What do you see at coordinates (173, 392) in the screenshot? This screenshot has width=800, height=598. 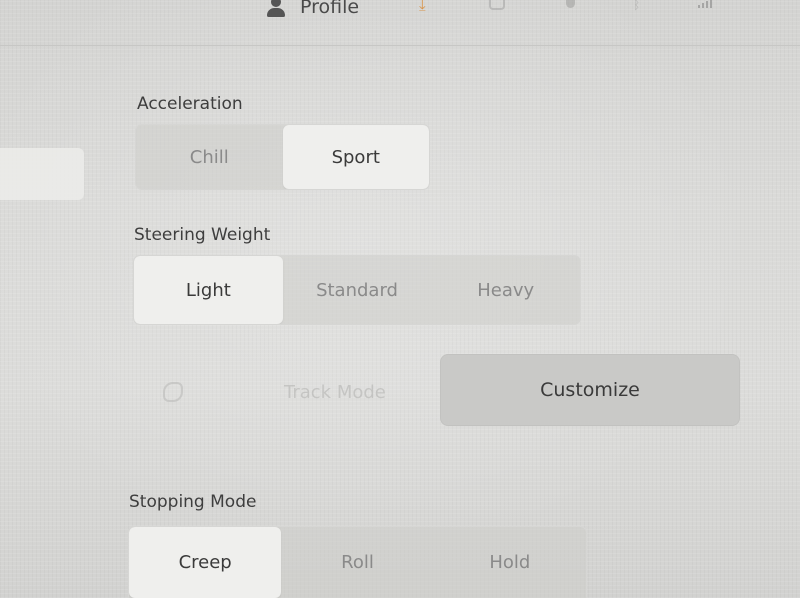 I see `track-icon` at bounding box center [173, 392].